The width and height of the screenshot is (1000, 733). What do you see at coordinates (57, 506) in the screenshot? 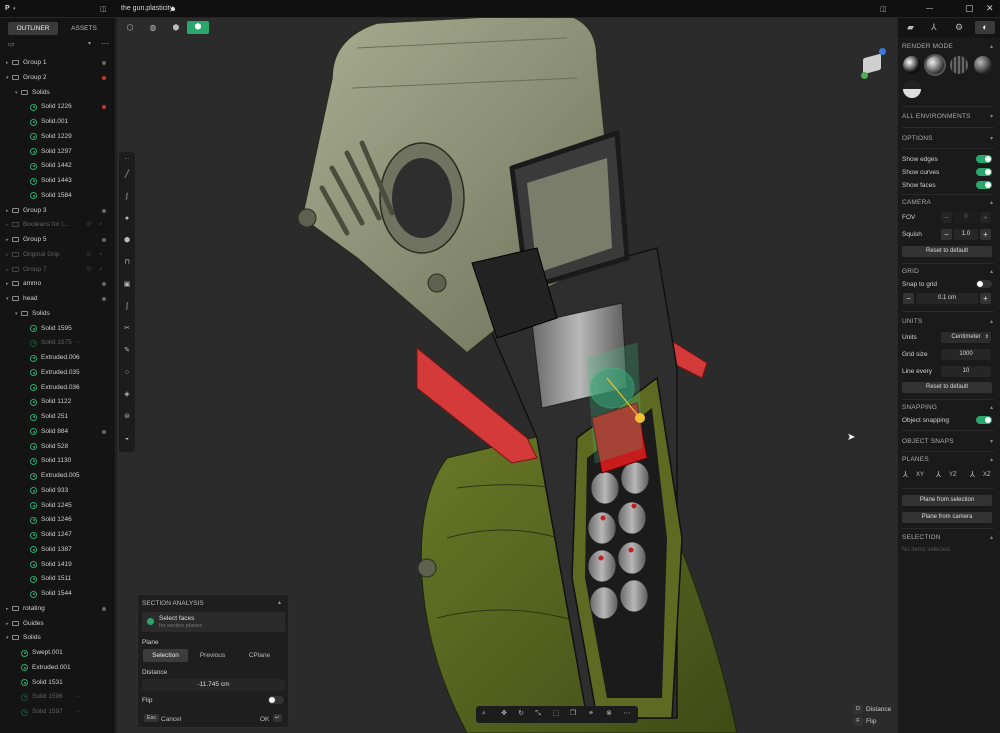
I see `outliner-solid-item: Solid 1245` at bounding box center [57, 506].